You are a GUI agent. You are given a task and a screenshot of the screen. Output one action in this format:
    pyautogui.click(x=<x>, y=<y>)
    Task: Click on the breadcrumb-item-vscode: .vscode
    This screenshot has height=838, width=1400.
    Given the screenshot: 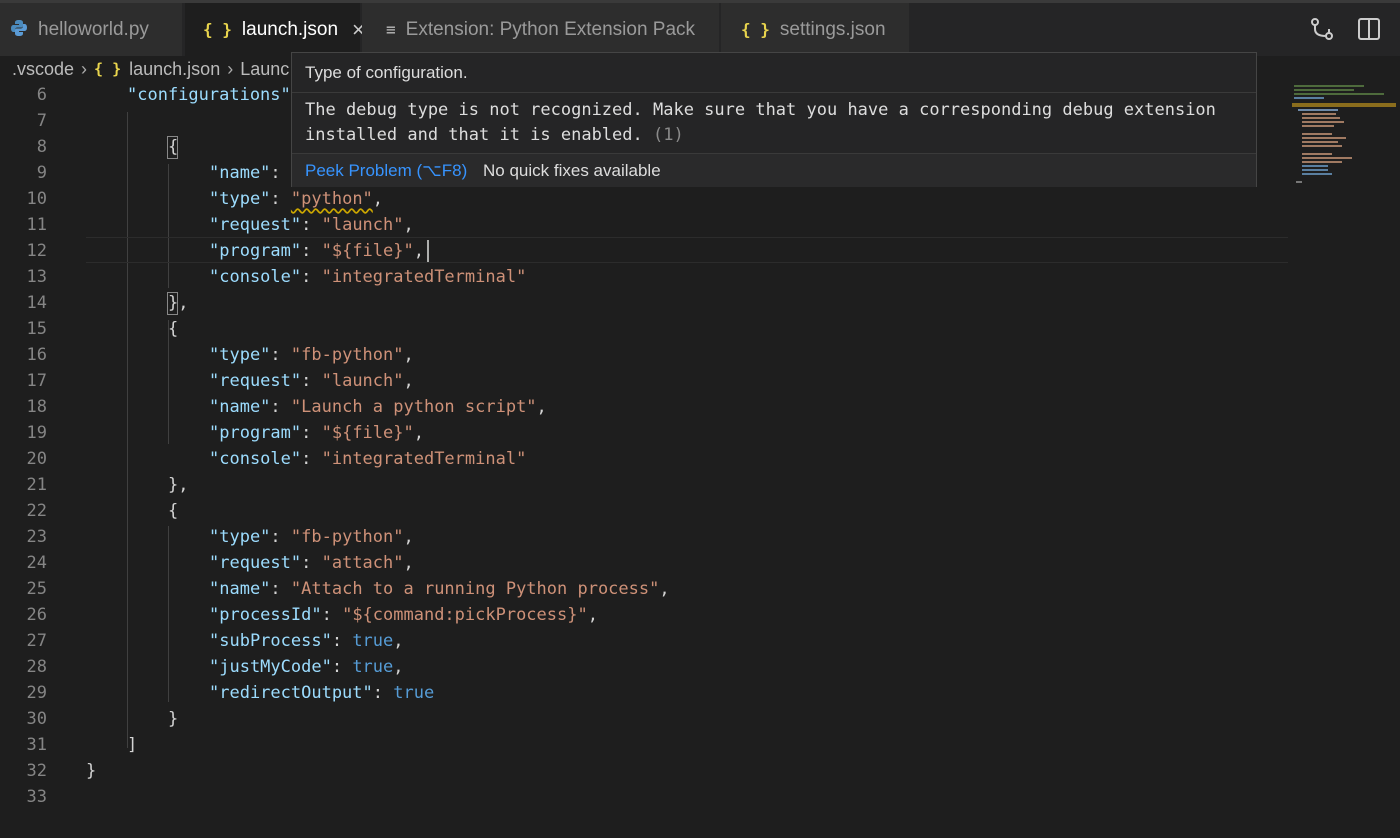 What is the action you would take?
    pyautogui.click(x=43, y=69)
    